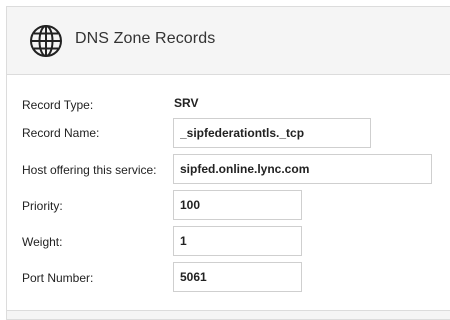 This screenshot has height=320, width=450. I want to click on port-number-label: Port Number:, so click(58, 278).